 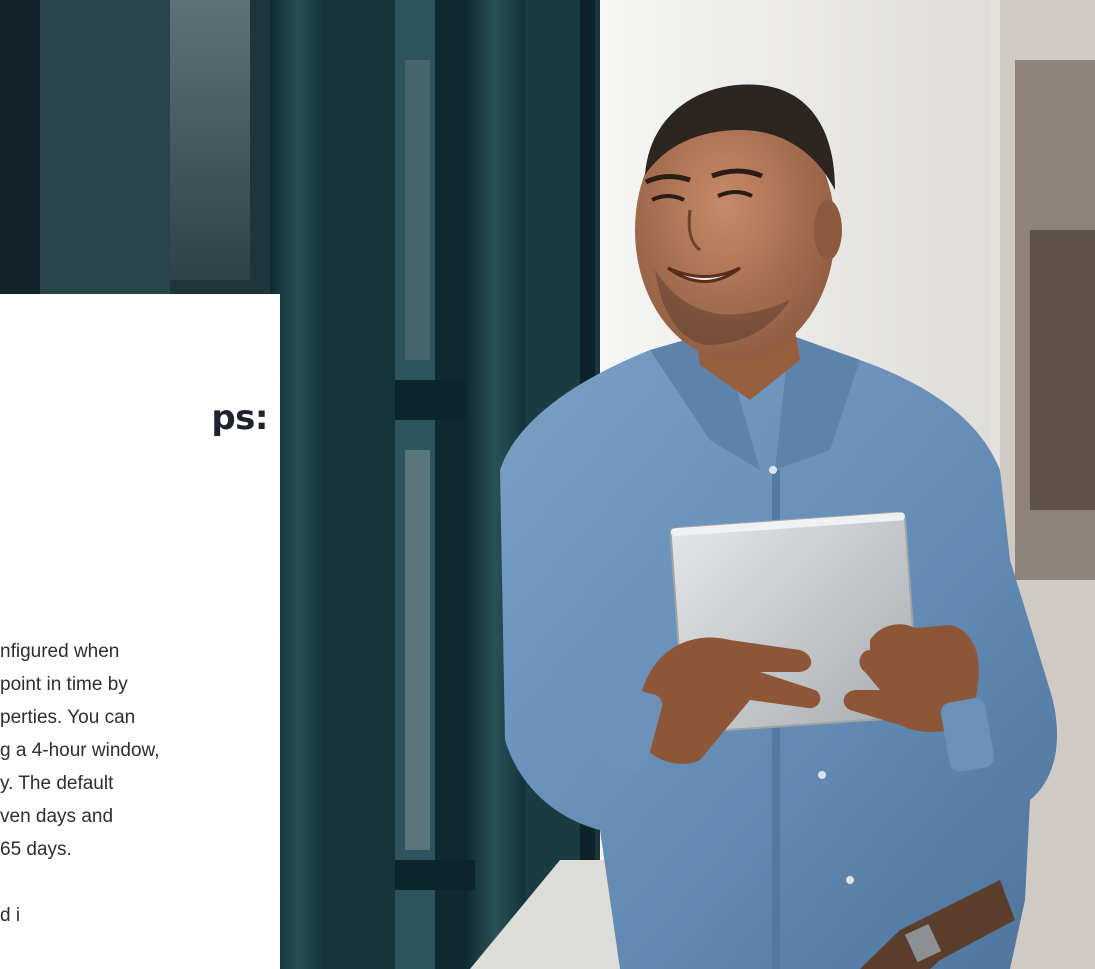 I want to click on body-line: point in time by, so click(x=64, y=684).